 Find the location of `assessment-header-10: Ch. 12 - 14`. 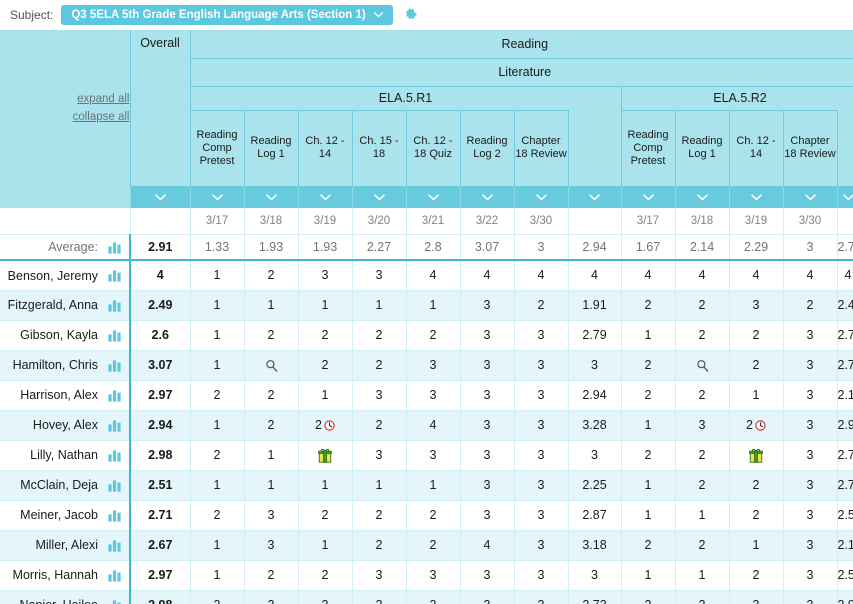

assessment-header-10: Ch. 12 - 14 is located at coordinates (755, 147).